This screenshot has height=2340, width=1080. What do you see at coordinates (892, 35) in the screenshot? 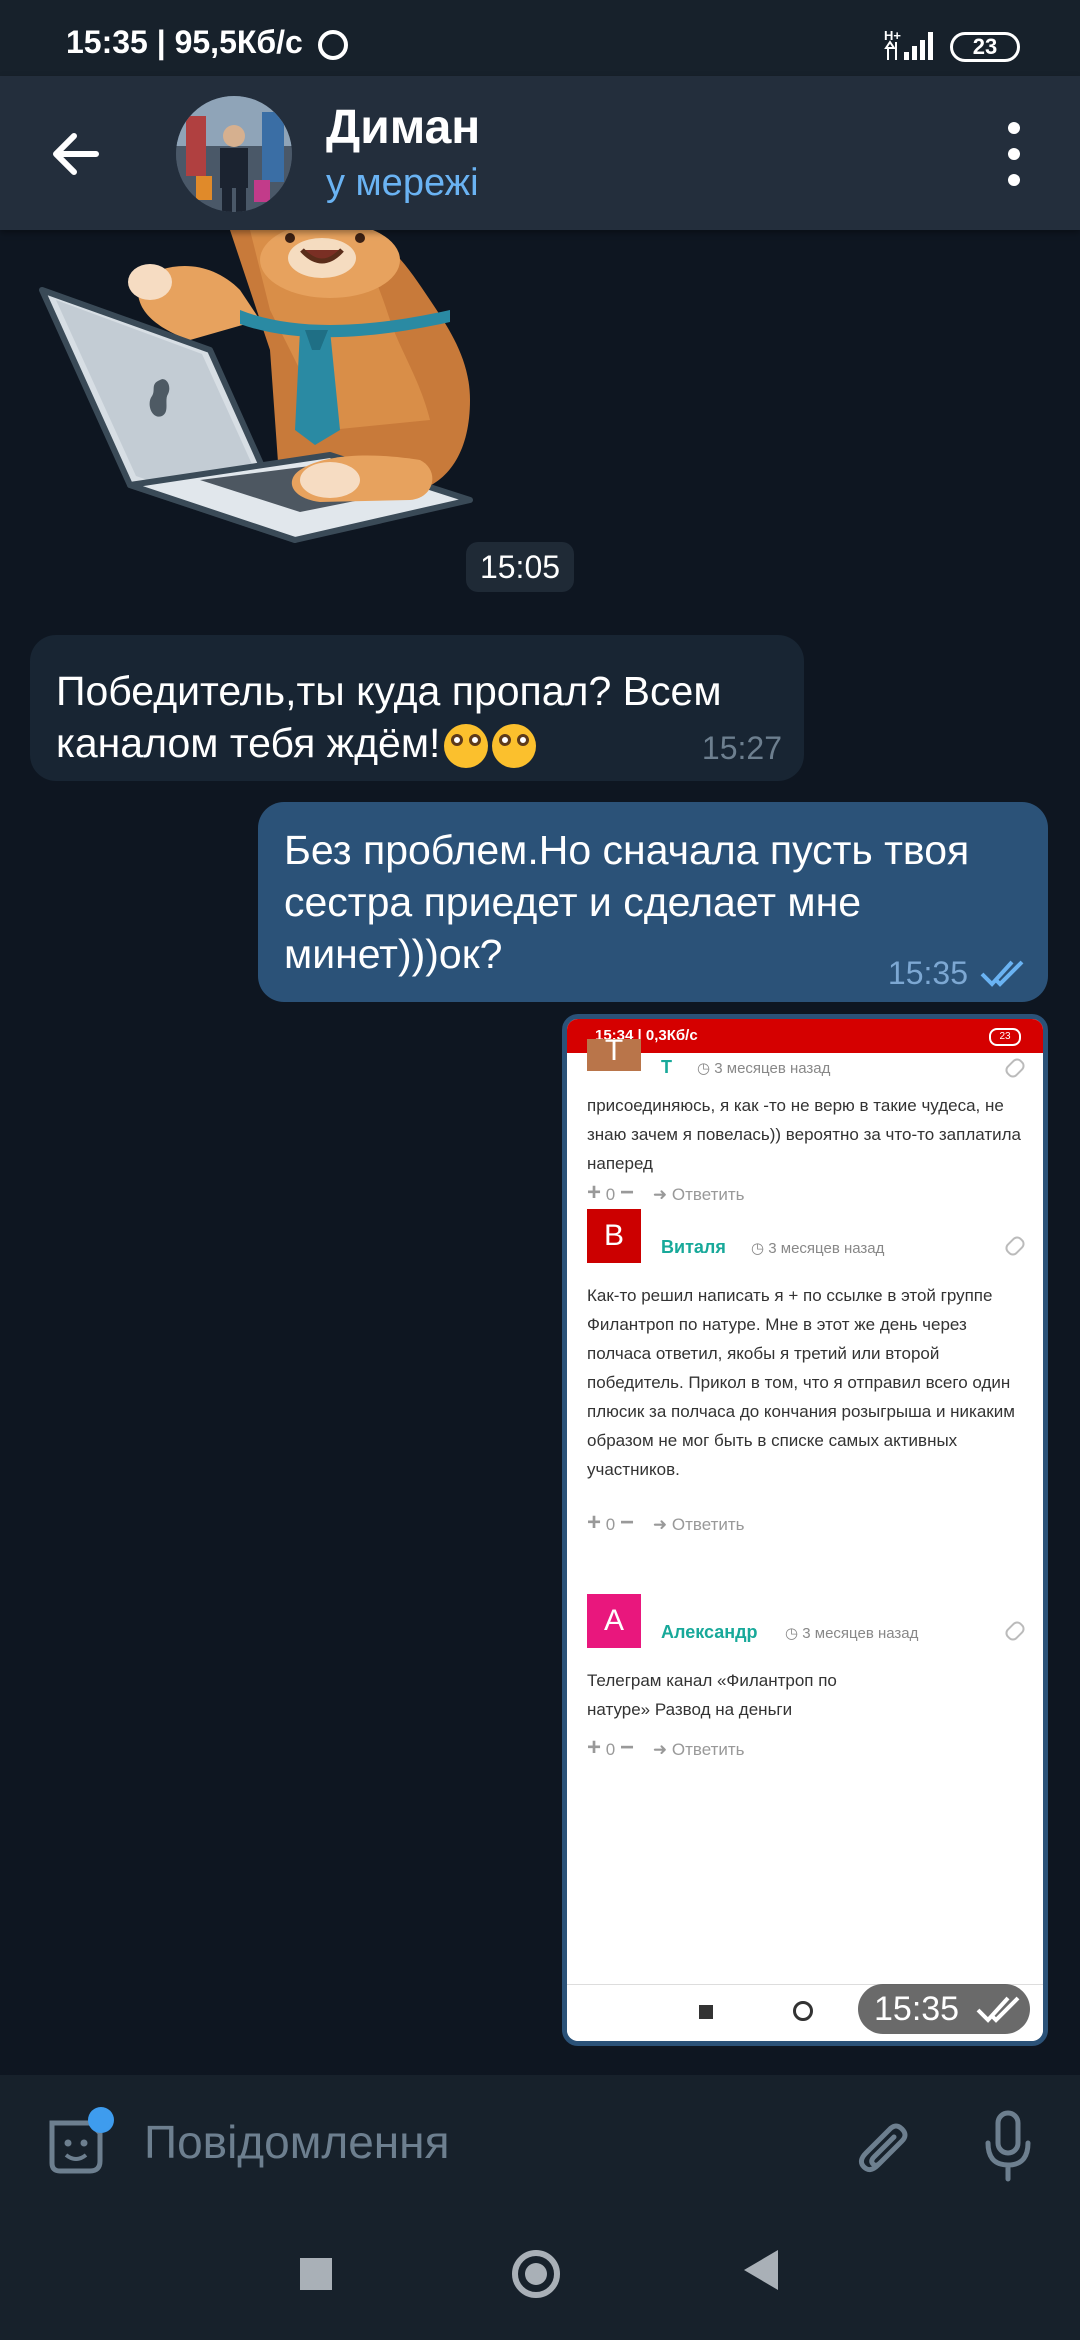
I see `network-type-label: H+` at bounding box center [892, 35].